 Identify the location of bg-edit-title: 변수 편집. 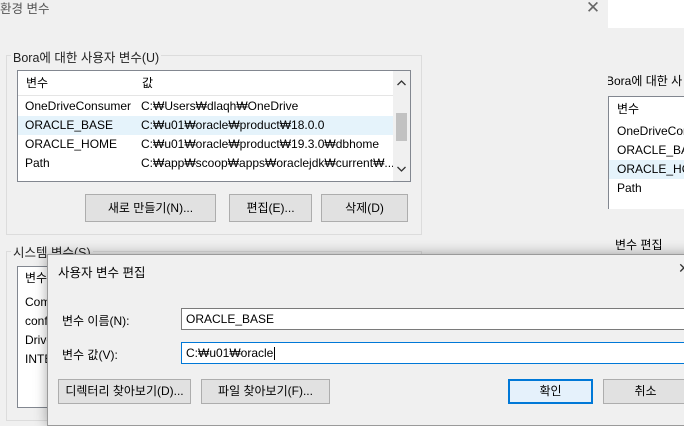
(639, 245).